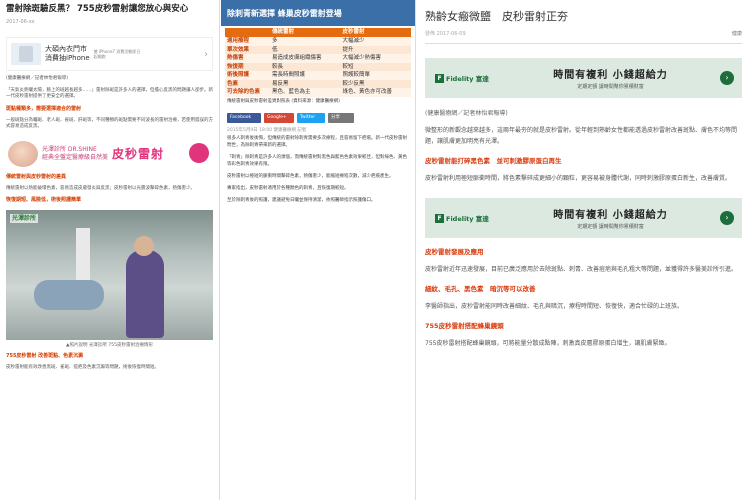 The height and width of the screenshot is (500, 750). What do you see at coordinates (496, 16) in the screenshot?
I see `article-title: 熟齡女瘢微鹽 皮秒雷射正夯` at bounding box center [496, 16].